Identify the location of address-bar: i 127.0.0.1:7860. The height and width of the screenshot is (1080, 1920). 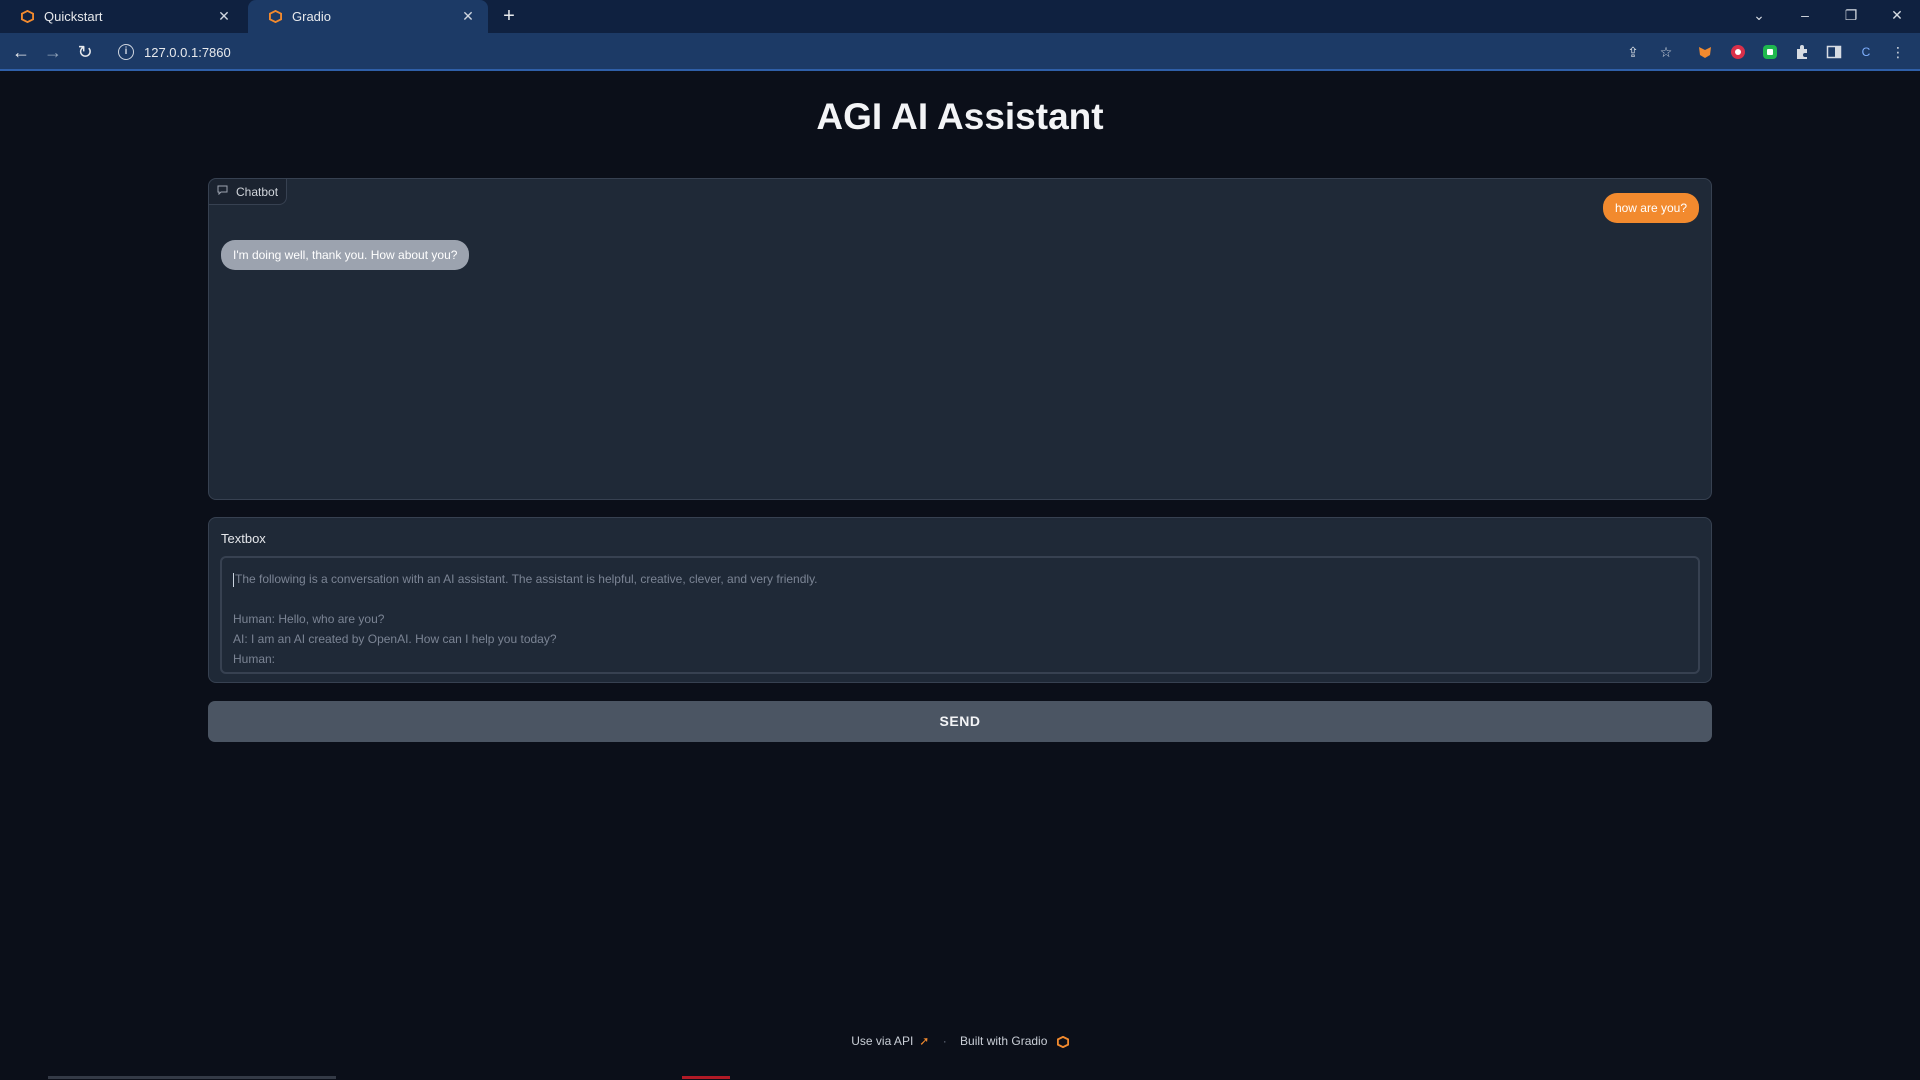
(918, 52).